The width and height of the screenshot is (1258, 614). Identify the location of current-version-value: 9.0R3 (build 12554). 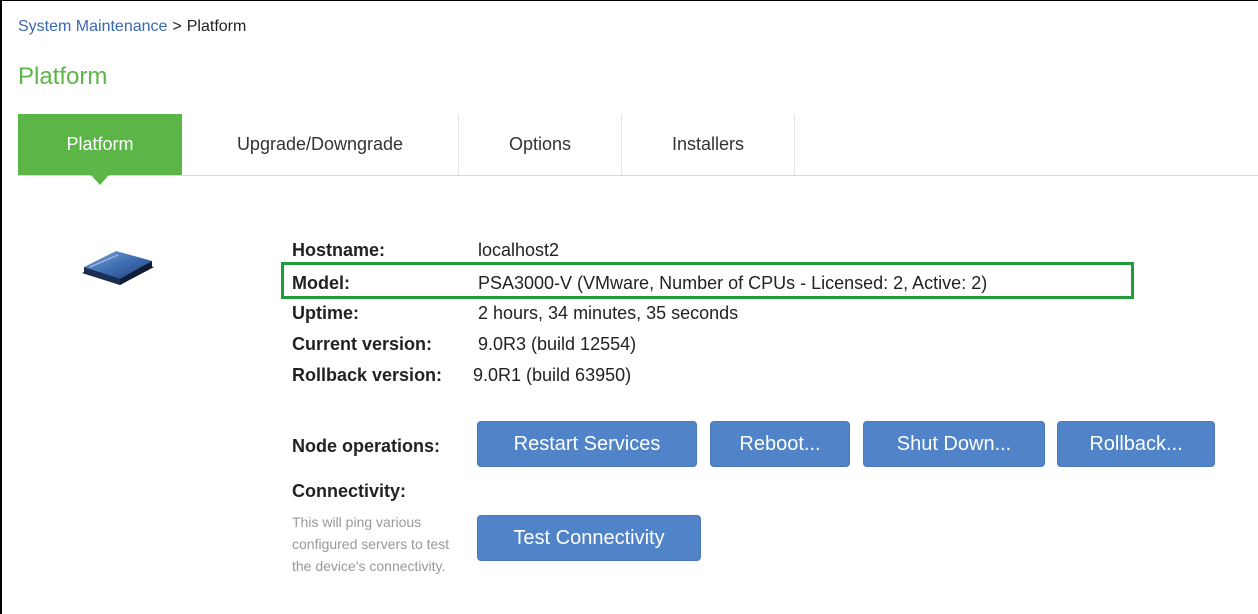
(557, 344).